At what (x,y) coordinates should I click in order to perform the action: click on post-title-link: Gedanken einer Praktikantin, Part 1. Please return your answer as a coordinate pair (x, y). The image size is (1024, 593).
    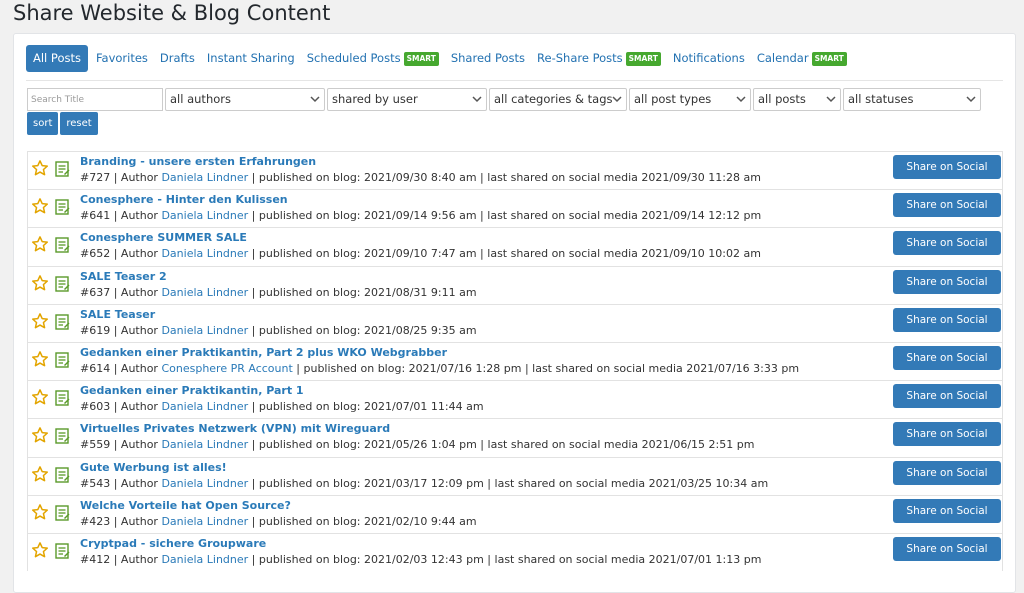
    Looking at the image, I should click on (192, 390).